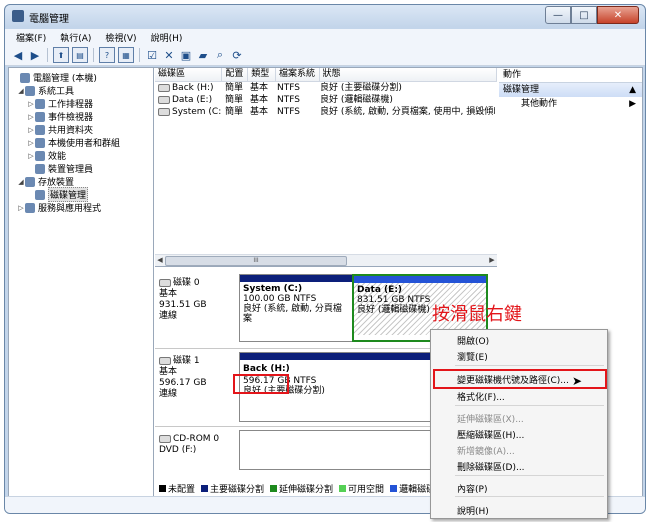 This screenshot has height=522, width=654. Describe the element at coordinates (169, 55) in the screenshot. I see `delete-icon: ✕` at that location.